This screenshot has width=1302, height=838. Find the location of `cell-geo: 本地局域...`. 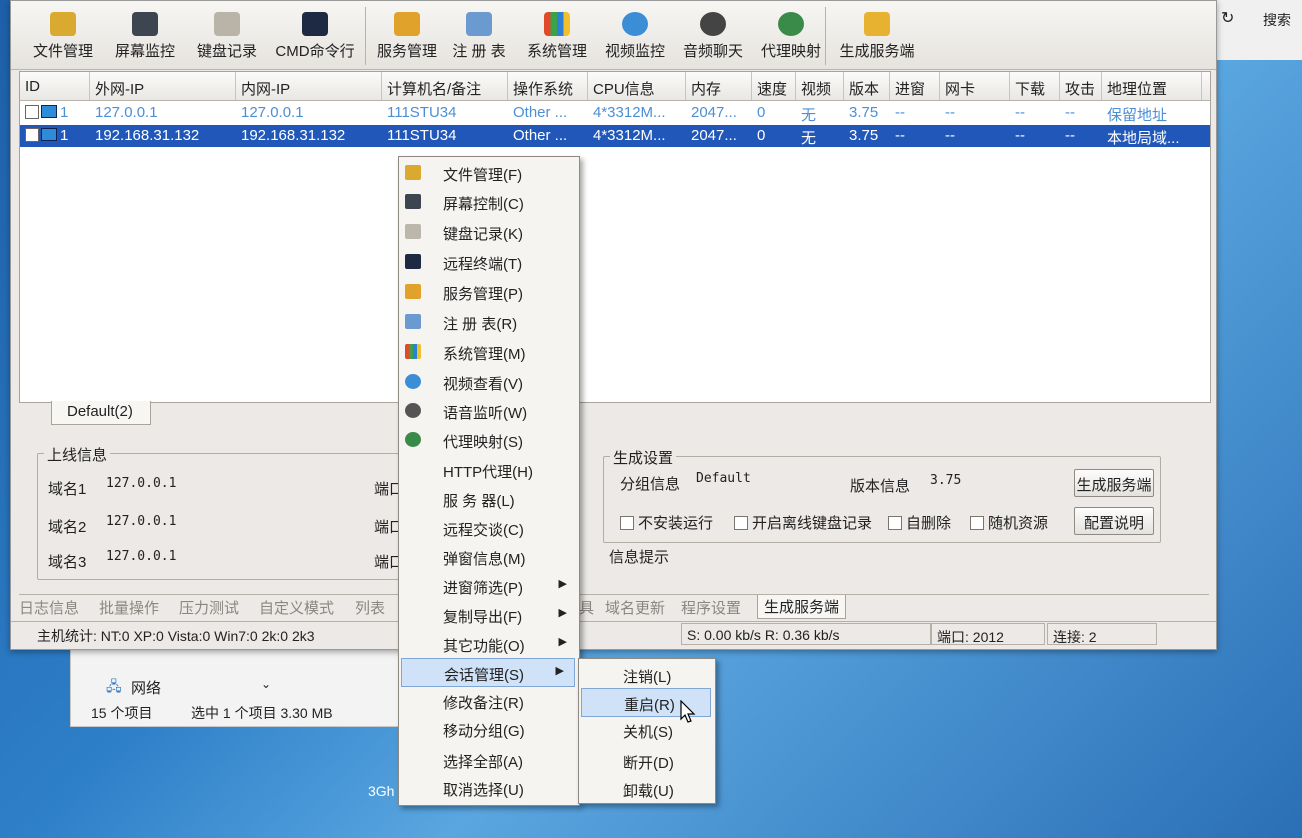

cell-geo: 本地局域... is located at coordinates (1143, 138).